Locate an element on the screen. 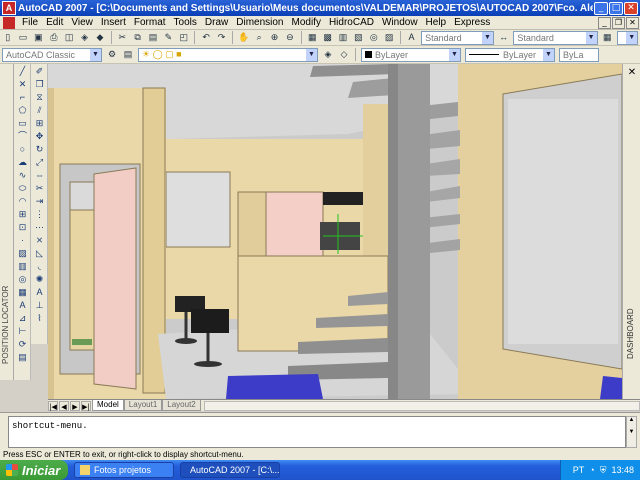  menu-insert: Insert is located at coordinates (113, 22).